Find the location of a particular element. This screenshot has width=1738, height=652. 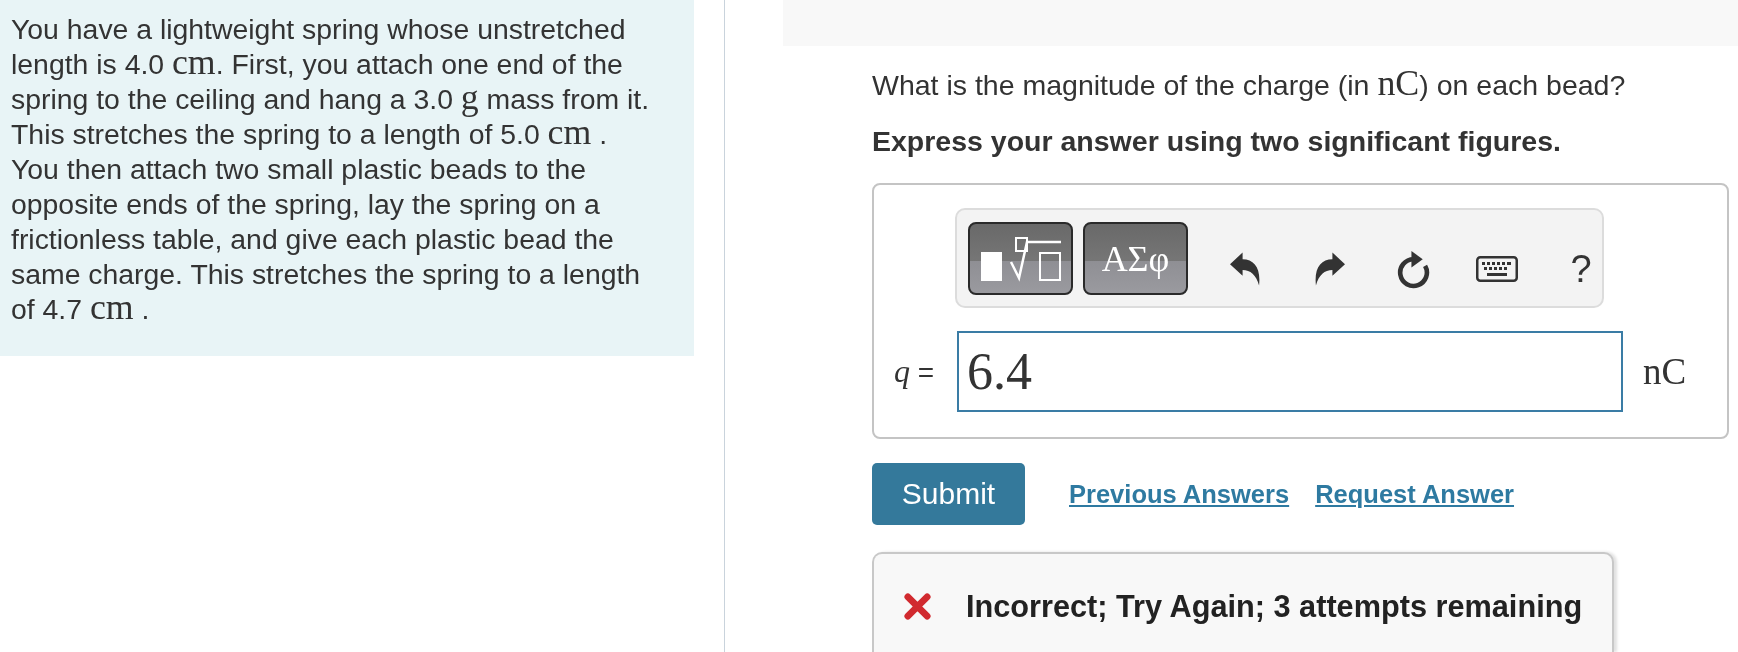

redo-icon is located at coordinates (1329, 269).